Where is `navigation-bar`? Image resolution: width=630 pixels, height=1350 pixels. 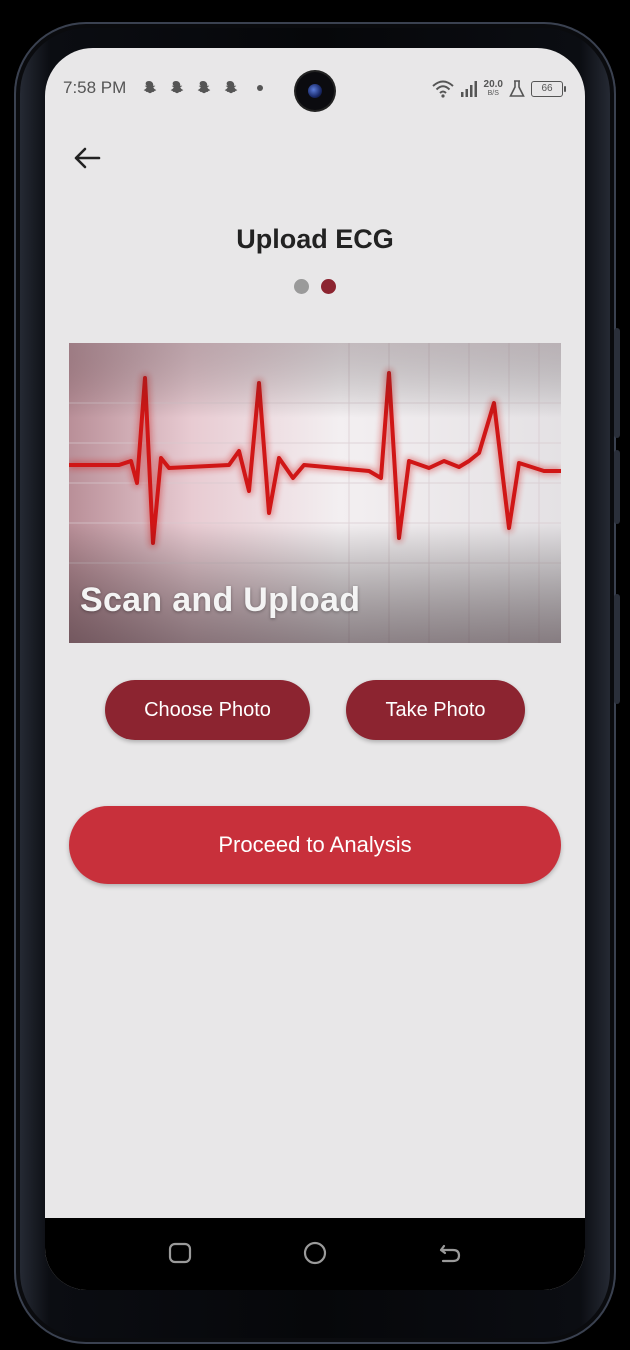 navigation-bar is located at coordinates (315, 1254).